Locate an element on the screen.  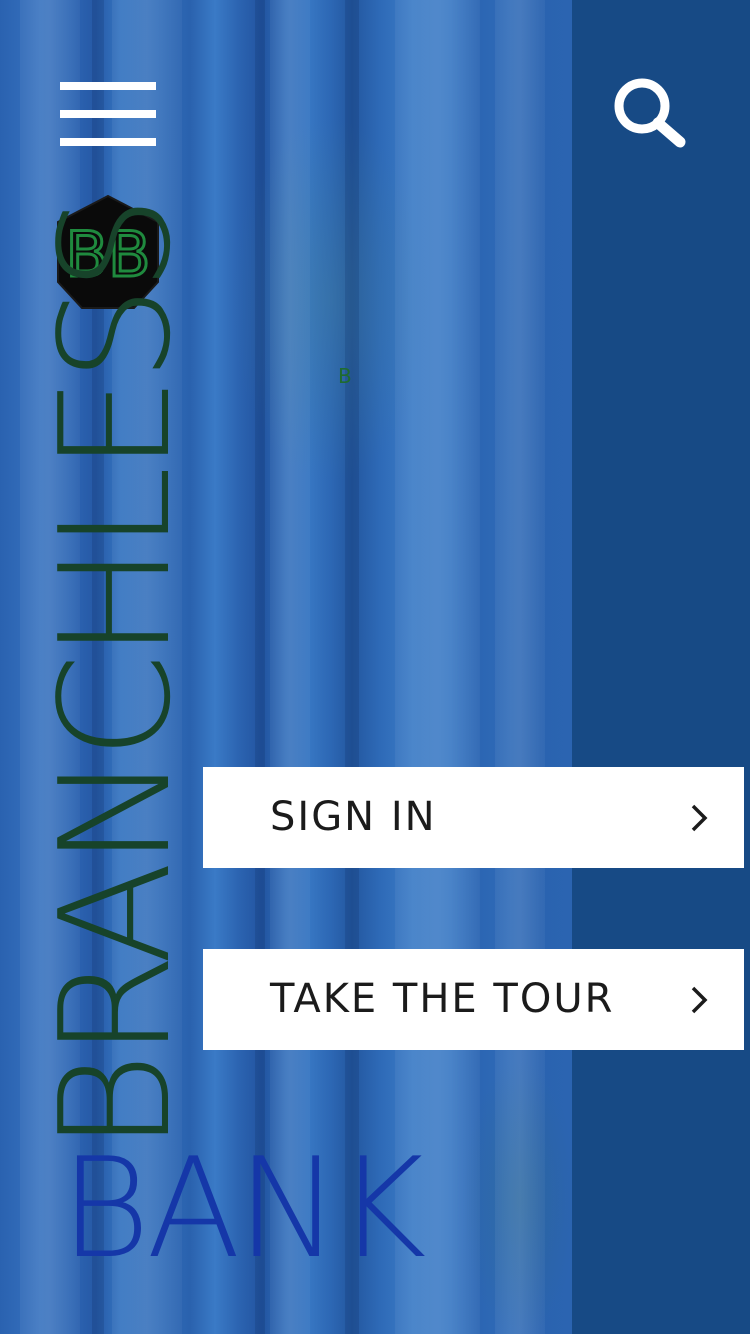
background-letter: B is located at coordinates (345, 376).